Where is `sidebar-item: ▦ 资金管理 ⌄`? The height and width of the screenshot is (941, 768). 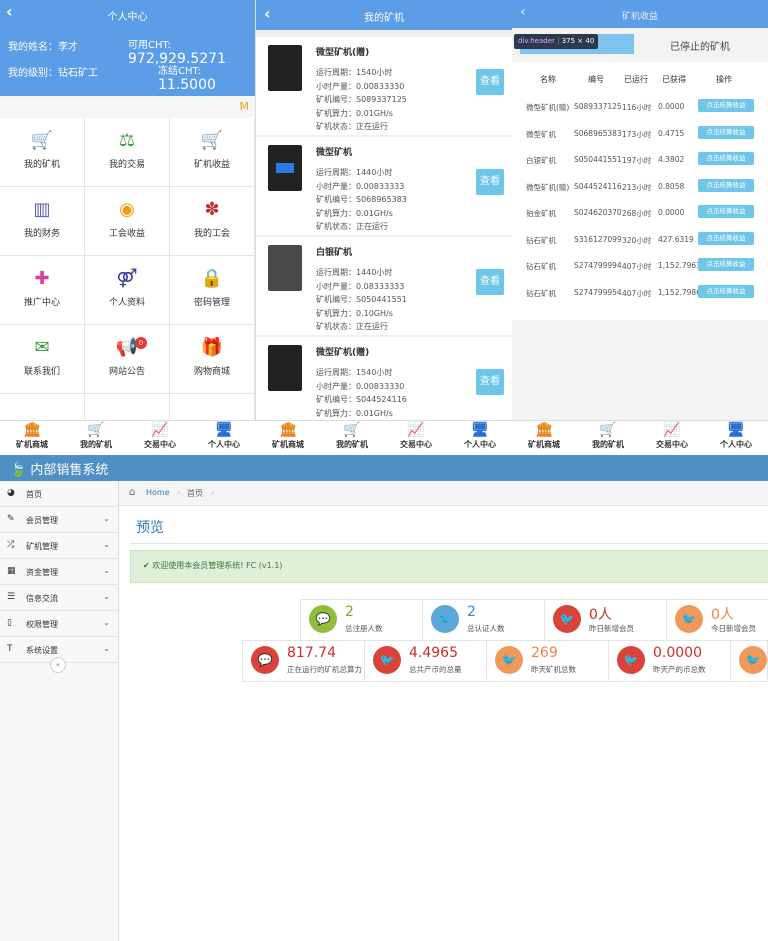 sidebar-item: ▦ 资金管理 ⌄ is located at coordinates (59, 572).